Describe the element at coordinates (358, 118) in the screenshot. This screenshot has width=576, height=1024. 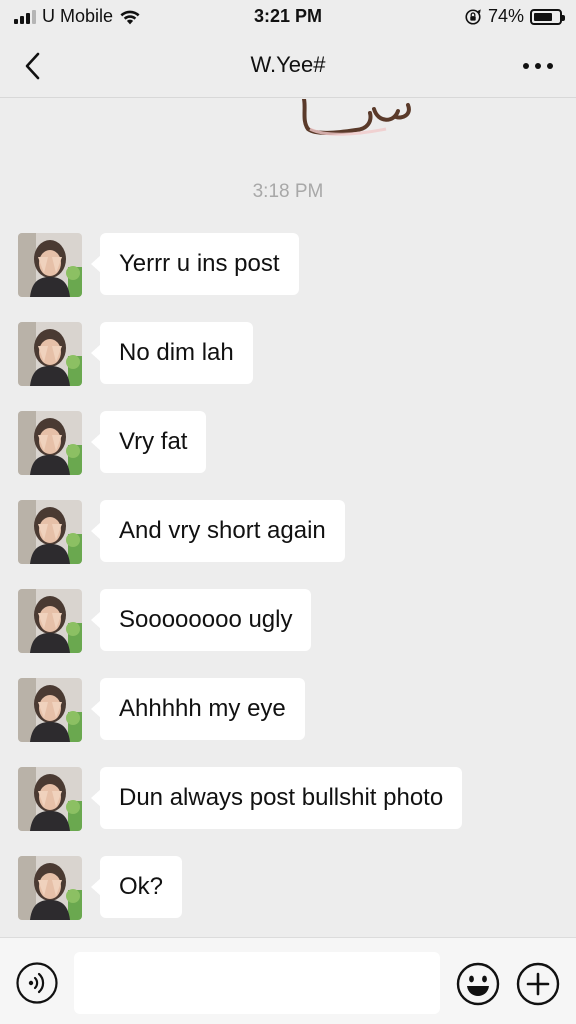
I see `sticker-image` at that location.